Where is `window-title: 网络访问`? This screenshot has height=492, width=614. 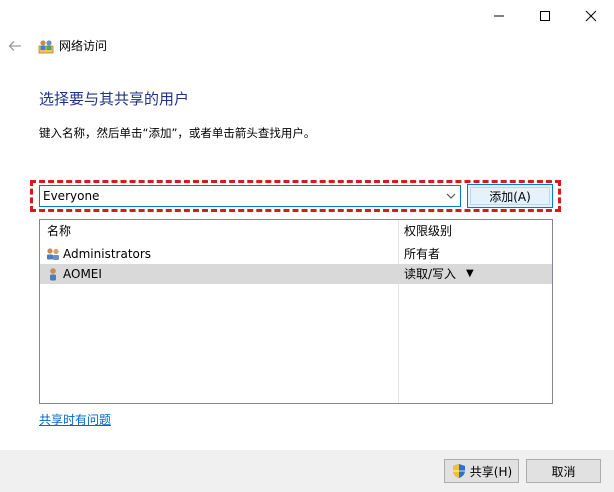
window-title: 网络访问 is located at coordinates (83, 46).